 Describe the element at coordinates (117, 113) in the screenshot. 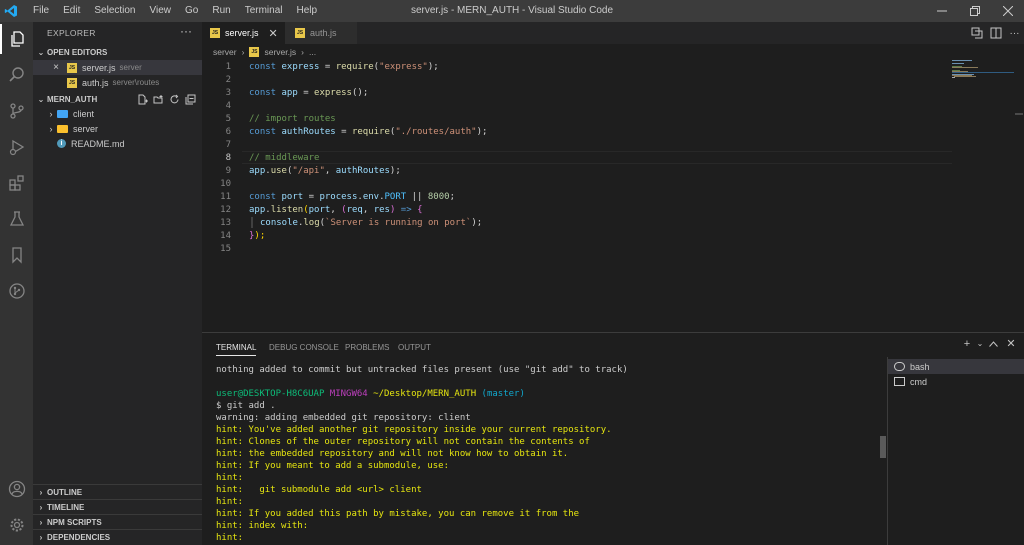

I see `tree-item-client: › client` at that location.